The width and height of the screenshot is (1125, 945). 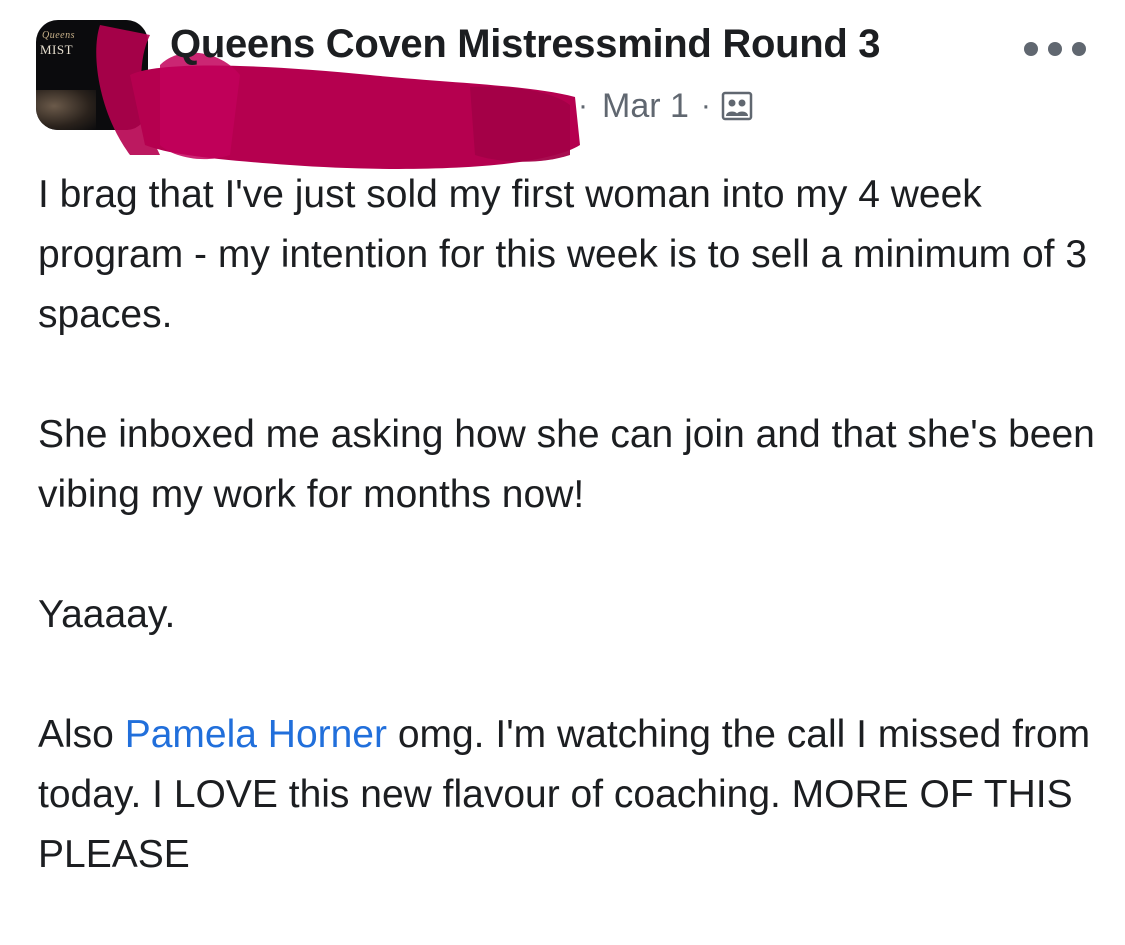 I want to click on avatar-cover-text-top: Queens, so click(x=58, y=35).